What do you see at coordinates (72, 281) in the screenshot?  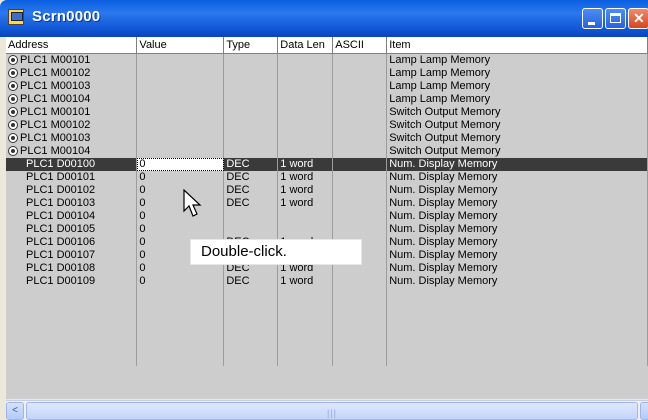 I see `cell-address: PLC1 D00109` at bounding box center [72, 281].